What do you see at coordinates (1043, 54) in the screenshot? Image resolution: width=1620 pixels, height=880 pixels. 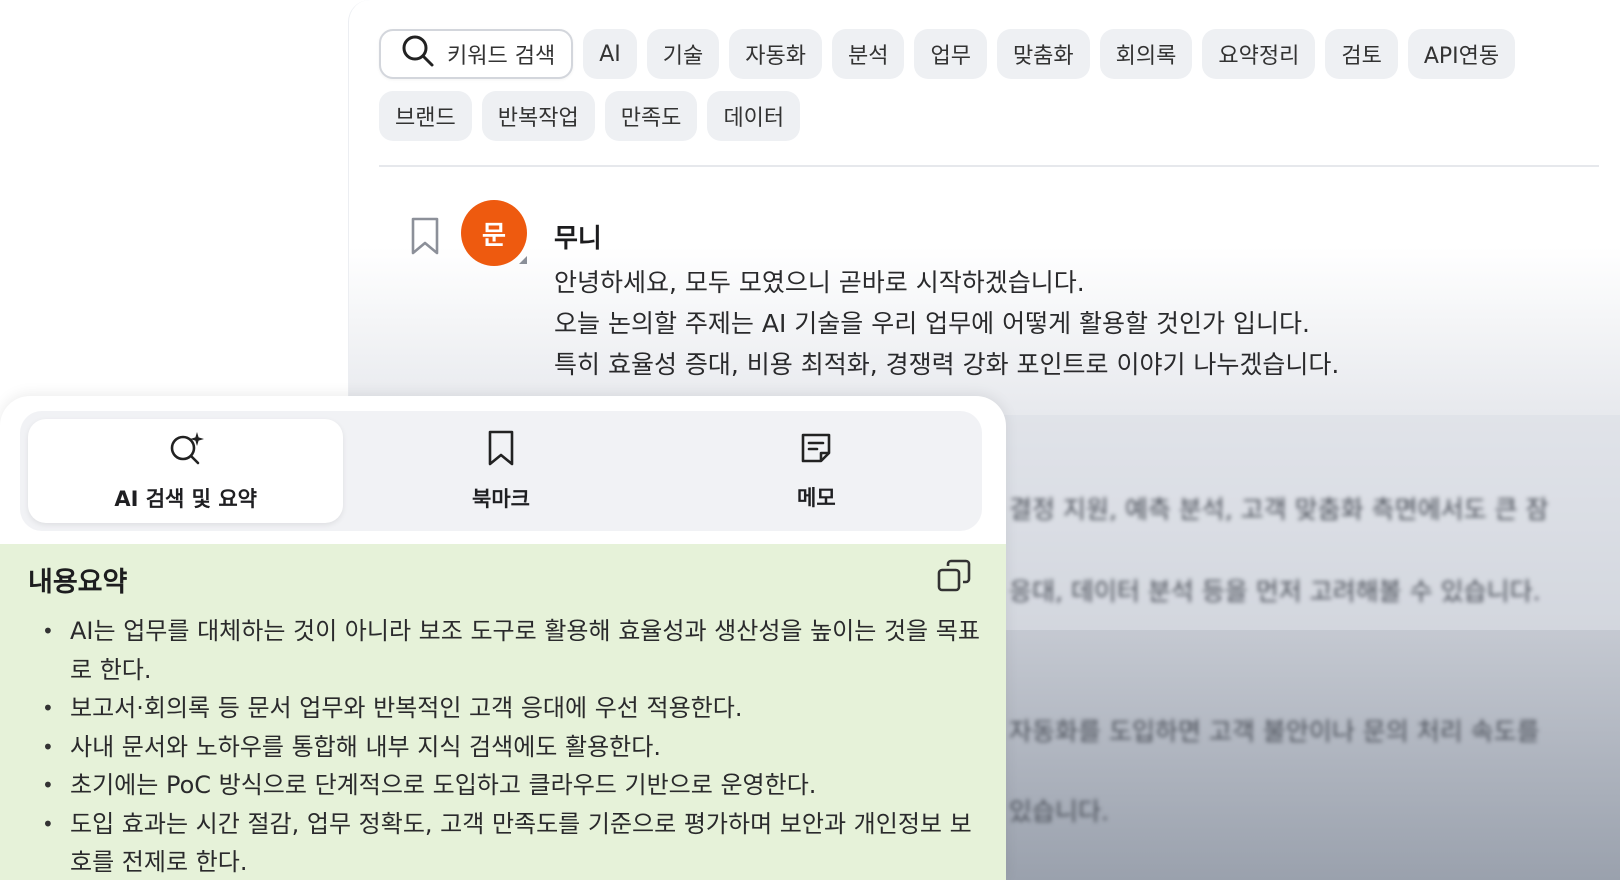 I see `keyword-tag: 맞춤화` at bounding box center [1043, 54].